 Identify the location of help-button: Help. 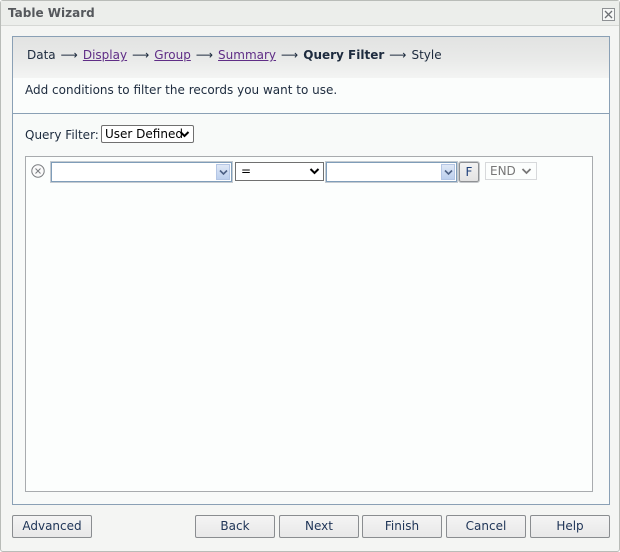
(570, 526).